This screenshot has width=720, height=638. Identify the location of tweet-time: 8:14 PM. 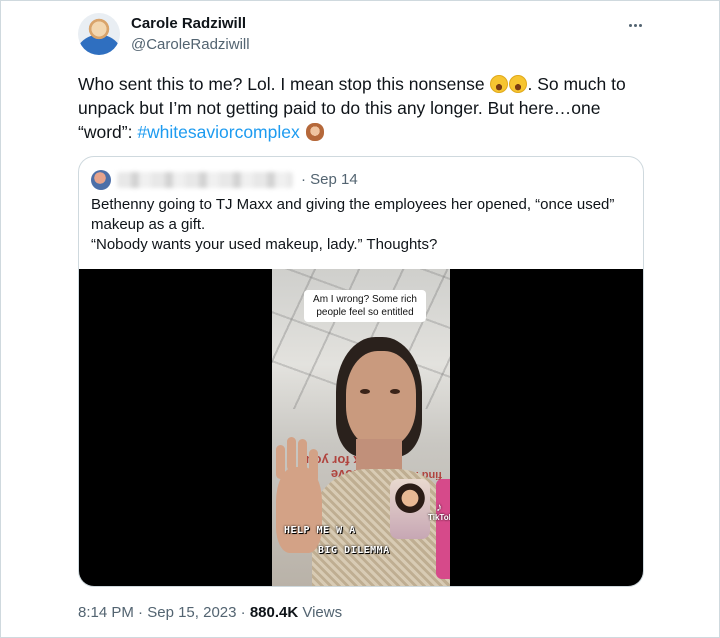
(106, 612).